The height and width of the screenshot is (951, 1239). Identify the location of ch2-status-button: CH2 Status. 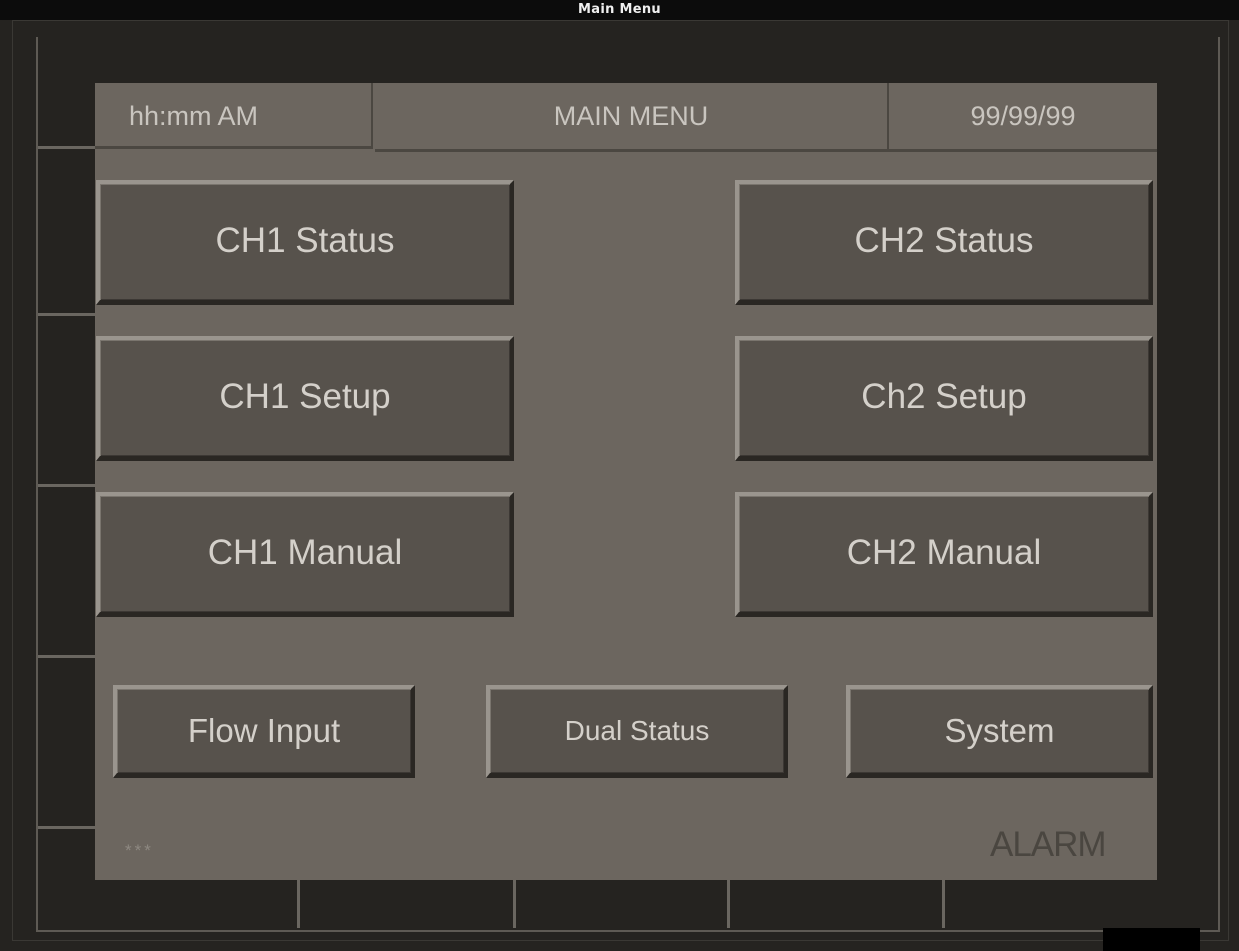
(944, 242).